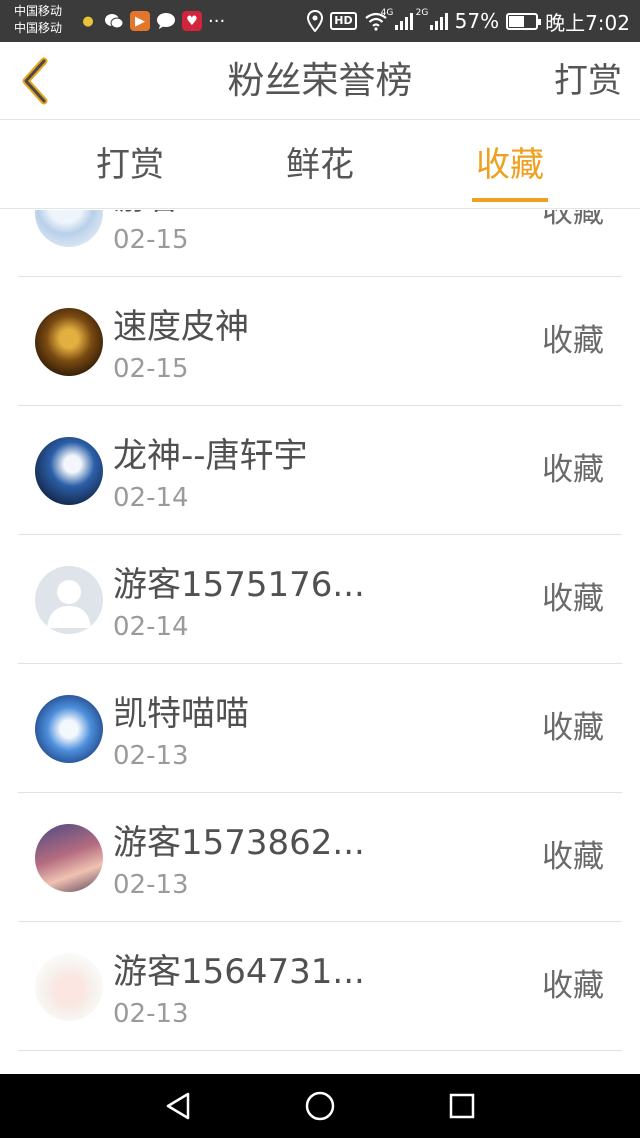 This screenshot has height=1138, width=640. Describe the element at coordinates (477, 21) in the screenshot. I see `battery-percent: 57%` at that location.